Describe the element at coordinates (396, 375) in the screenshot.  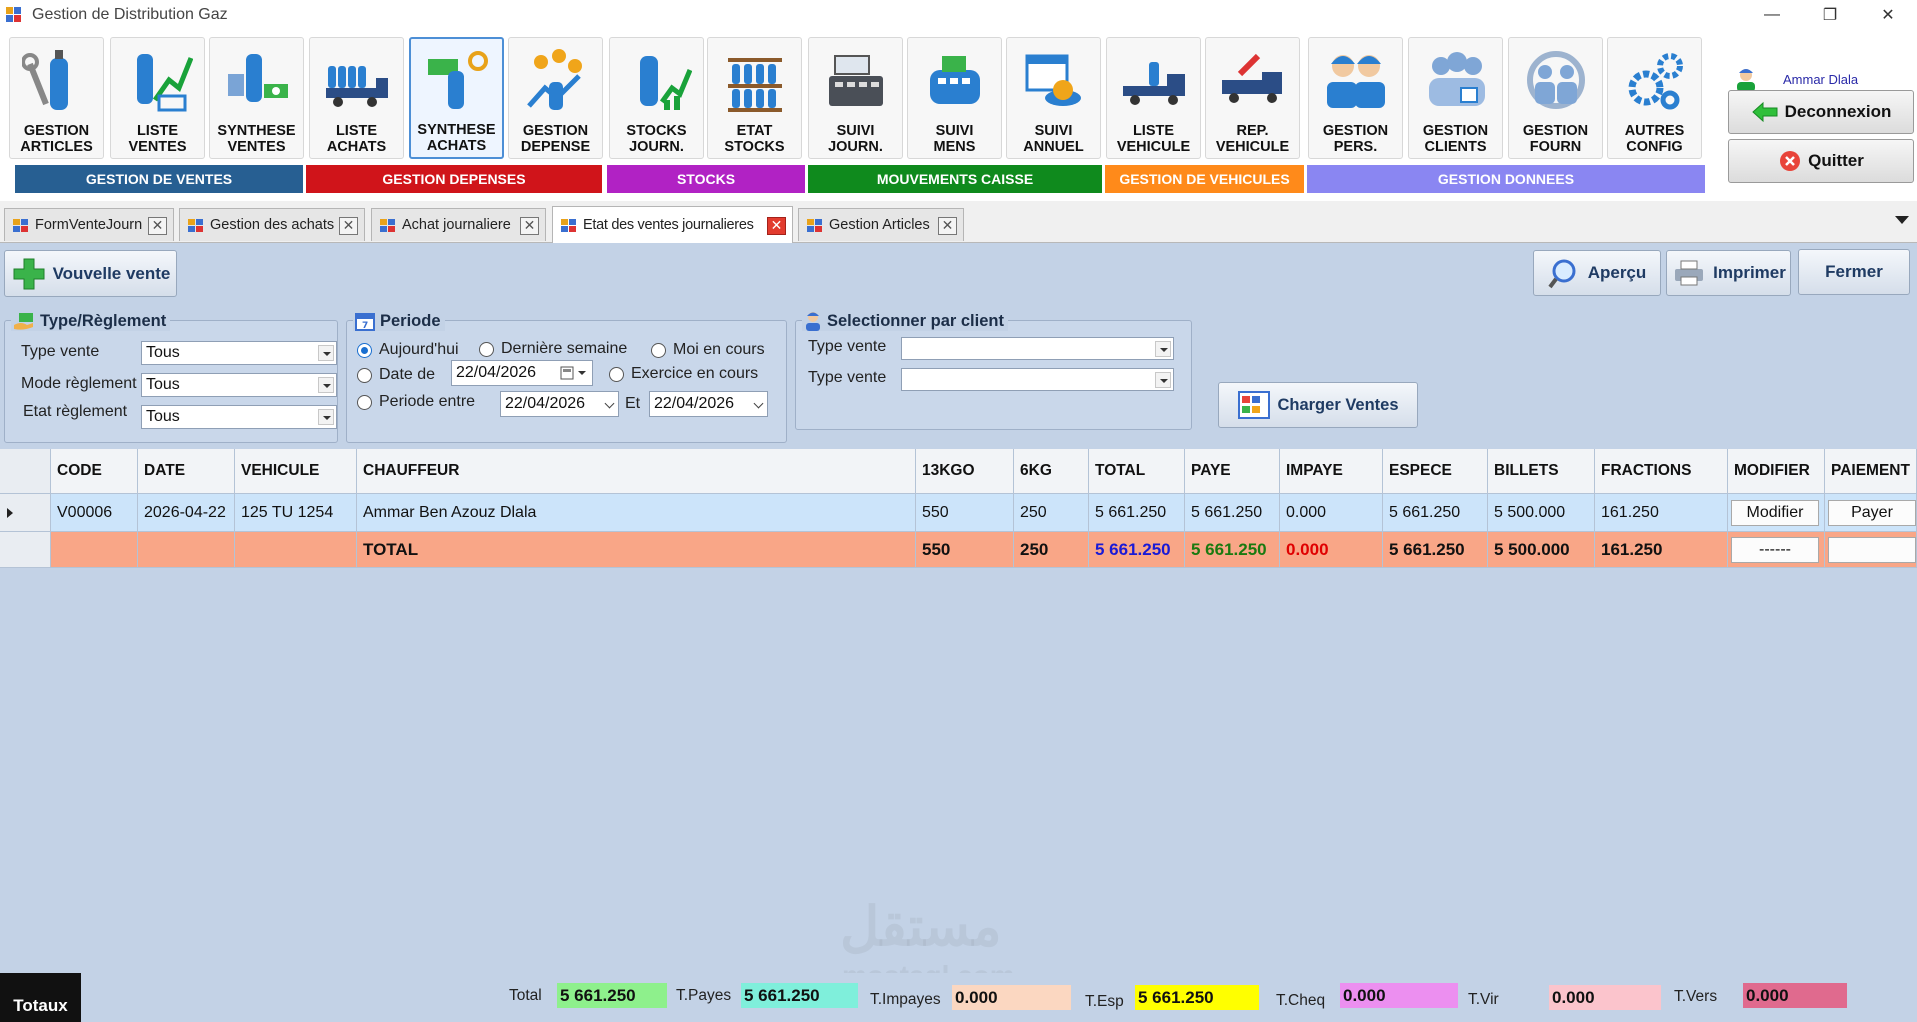
I see `radio-date-de: Date de` at that location.